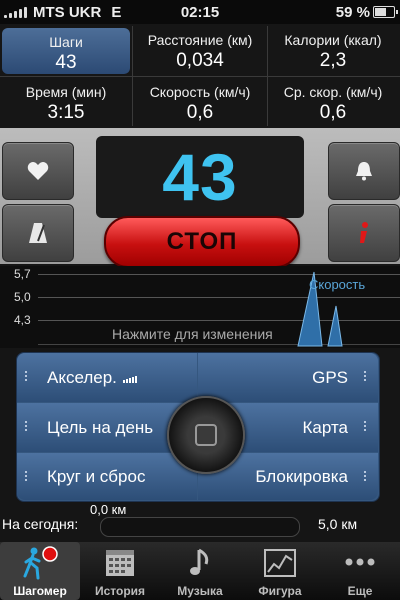  I want to click on stat-time: Время (мин) 3:15, so click(66, 103).